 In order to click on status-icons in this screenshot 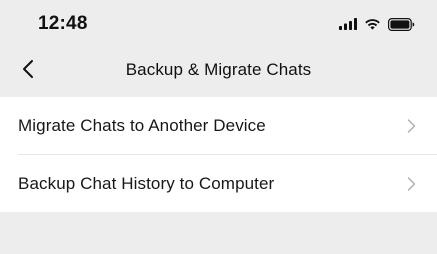, I will do `click(377, 24)`.